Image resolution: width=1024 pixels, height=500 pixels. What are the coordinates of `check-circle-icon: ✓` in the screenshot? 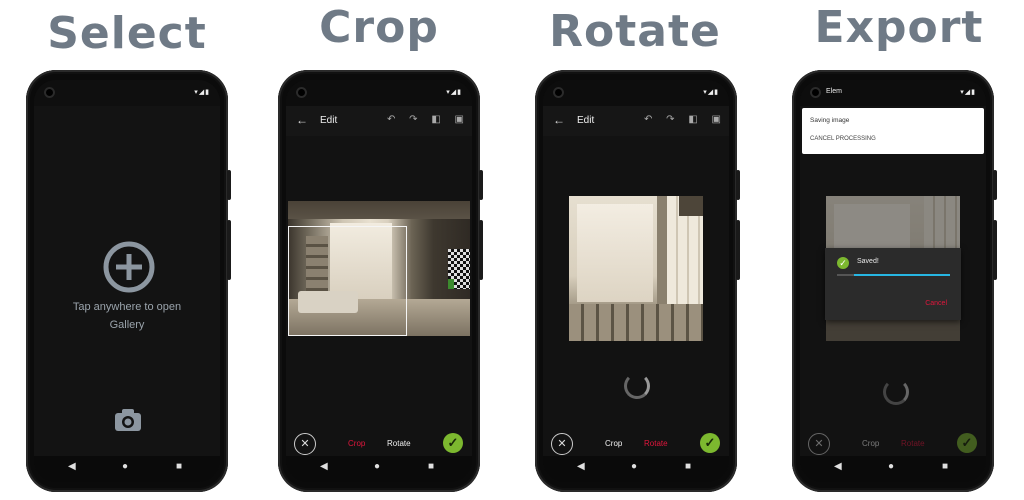 It's located at (843, 263).